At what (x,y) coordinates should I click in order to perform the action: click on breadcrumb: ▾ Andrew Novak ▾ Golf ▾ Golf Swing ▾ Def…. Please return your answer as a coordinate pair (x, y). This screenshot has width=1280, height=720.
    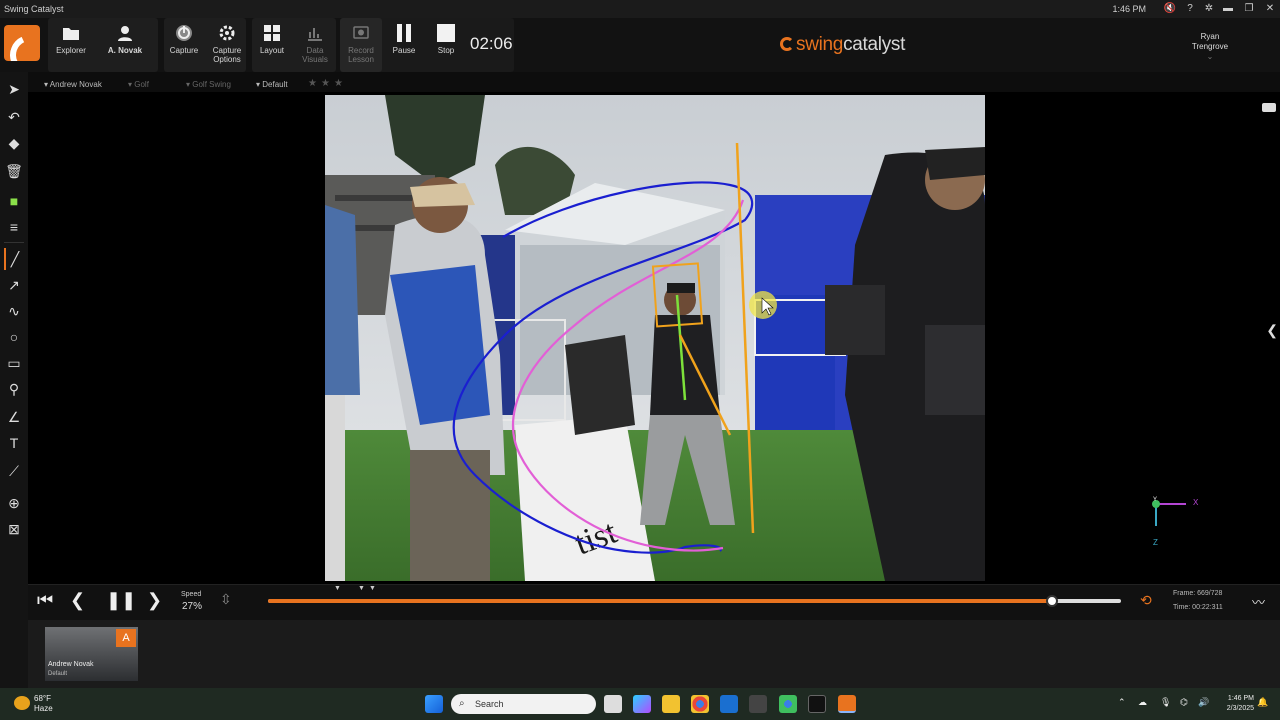
    Looking at the image, I should click on (654, 84).